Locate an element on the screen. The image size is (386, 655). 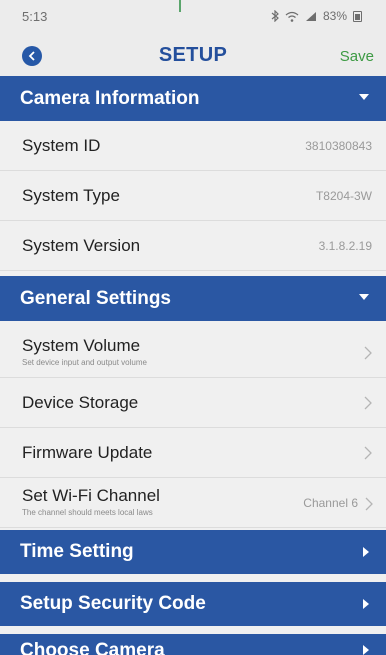
section-title: Camera Information is located at coordinates (110, 98).